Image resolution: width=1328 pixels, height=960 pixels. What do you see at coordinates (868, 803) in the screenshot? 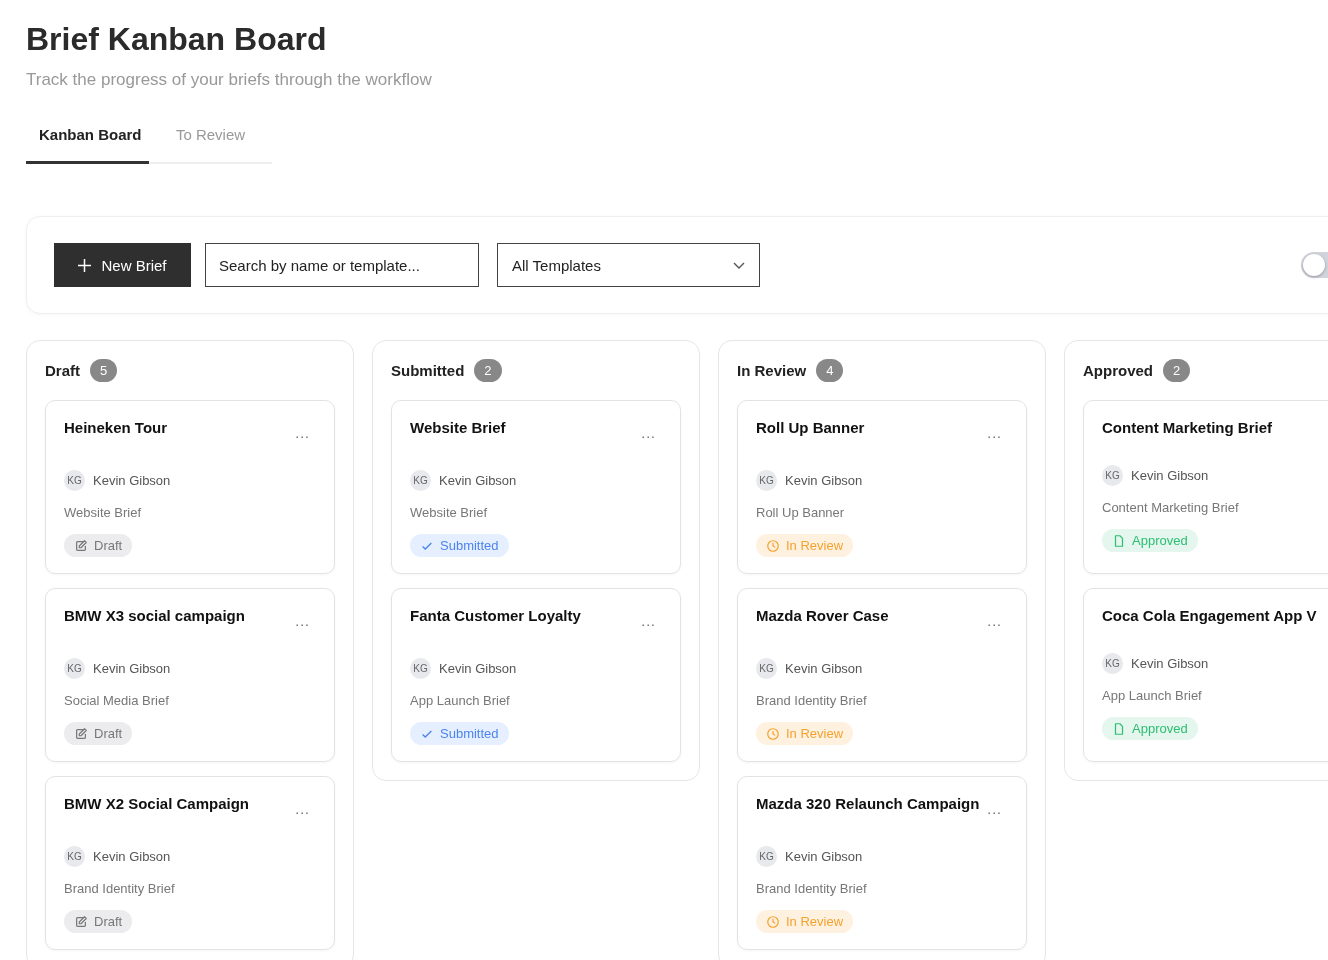
I see `card-title: Mazda 320 Relaunch Campaign` at bounding box center [868, 803].